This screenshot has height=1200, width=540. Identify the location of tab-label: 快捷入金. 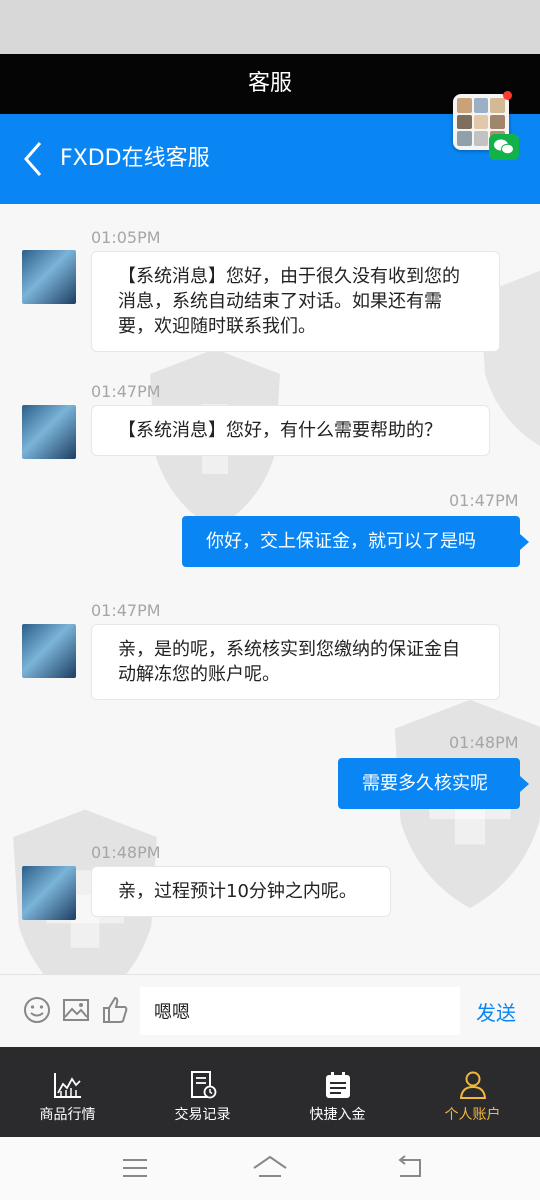
(337, 1115).